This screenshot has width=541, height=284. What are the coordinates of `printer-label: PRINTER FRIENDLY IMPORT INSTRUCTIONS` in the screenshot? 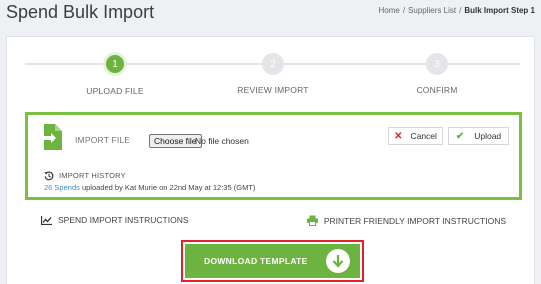 It's located at (414, 220).